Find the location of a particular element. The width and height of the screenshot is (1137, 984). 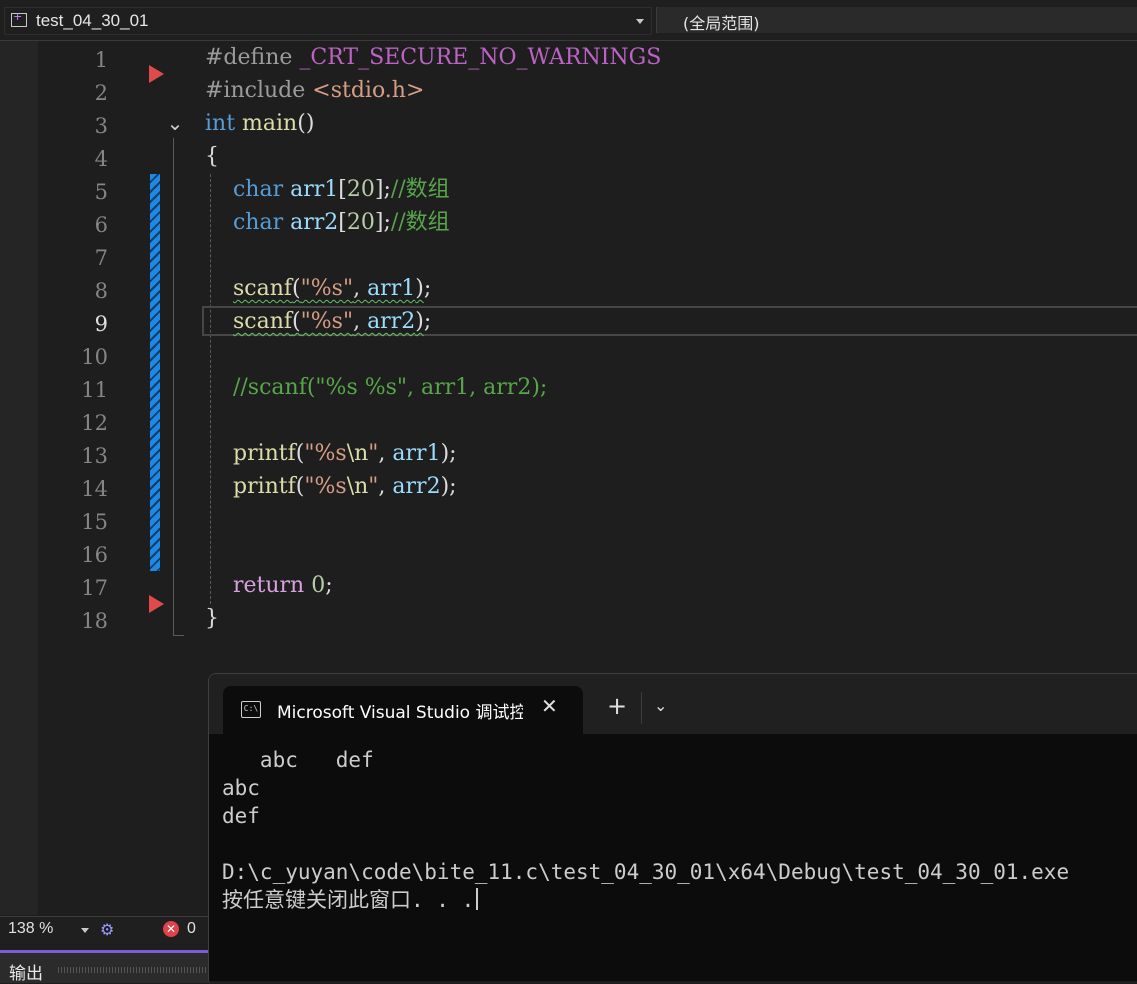

code-token: int is located at coordinates (220, 123).